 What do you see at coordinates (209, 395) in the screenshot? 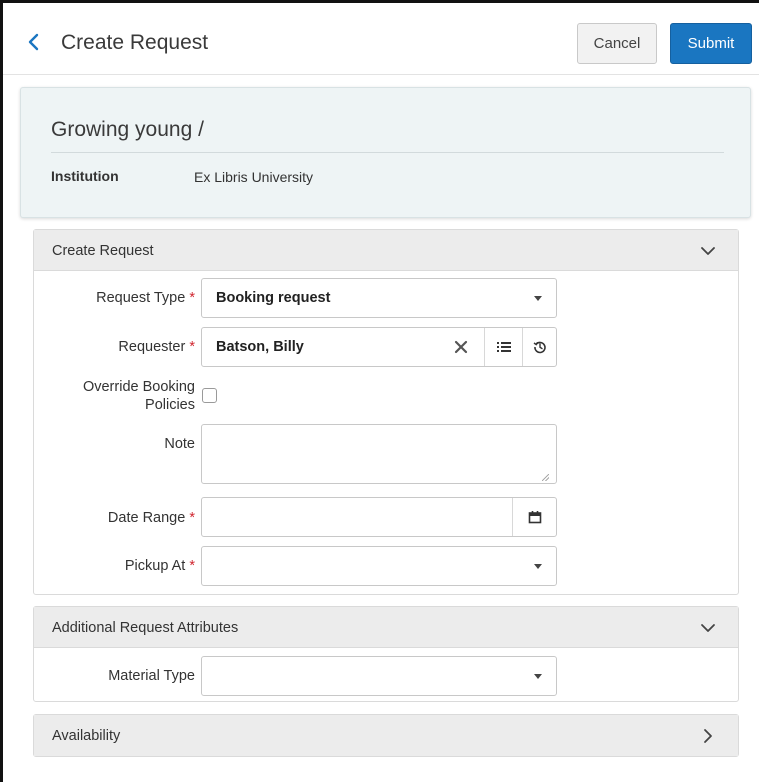
I see `override-booking-policies-checkbox` at bounding box center [209, 395].